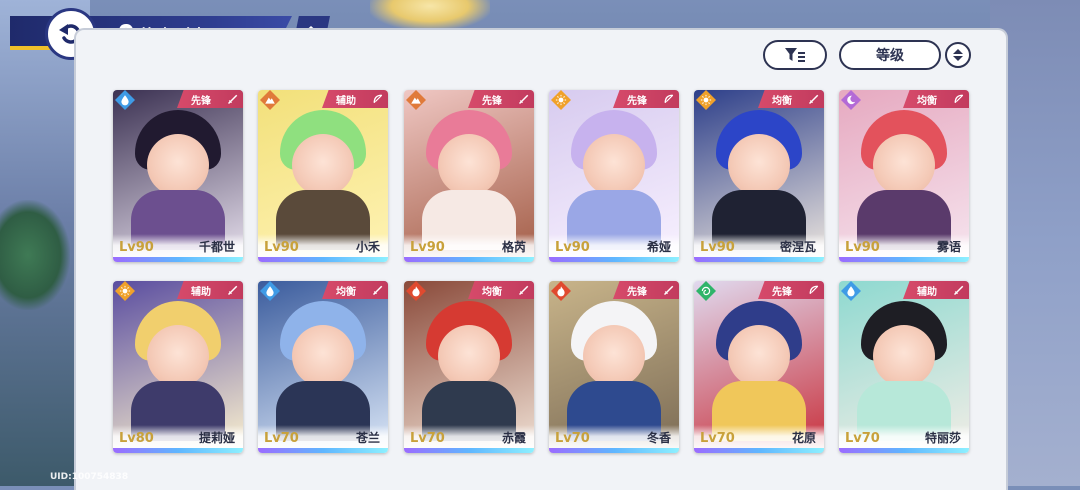 This screenshot has width=1080, height=490. Describe the element at coordinates (270, 100) in the screenshot. I see `mountain-icon` at that location.